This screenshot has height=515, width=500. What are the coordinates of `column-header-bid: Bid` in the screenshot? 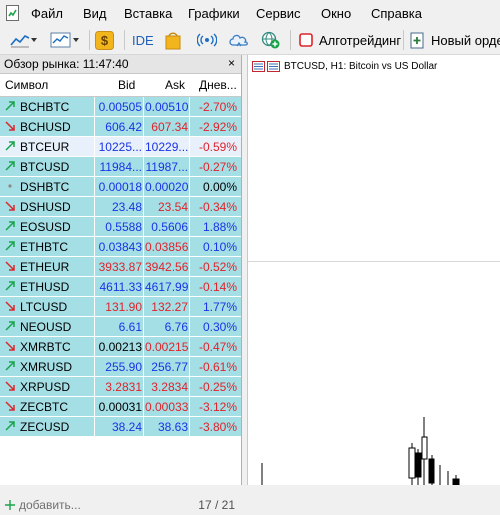 It's located at (126, 85).